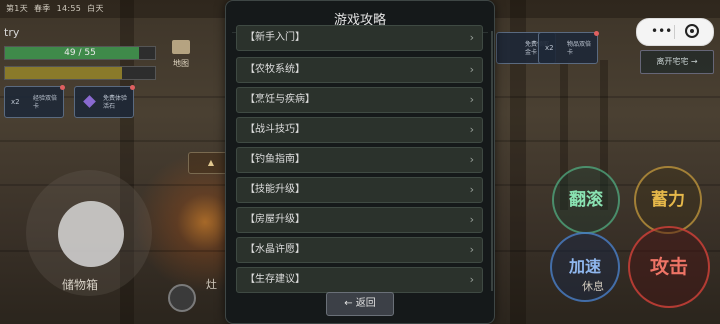 This screenshot has width=720, height=324. Describe the element at coordinates (359, 190) in the screenshot. I see `guide-item: 【技能升级】 ›` at that location.